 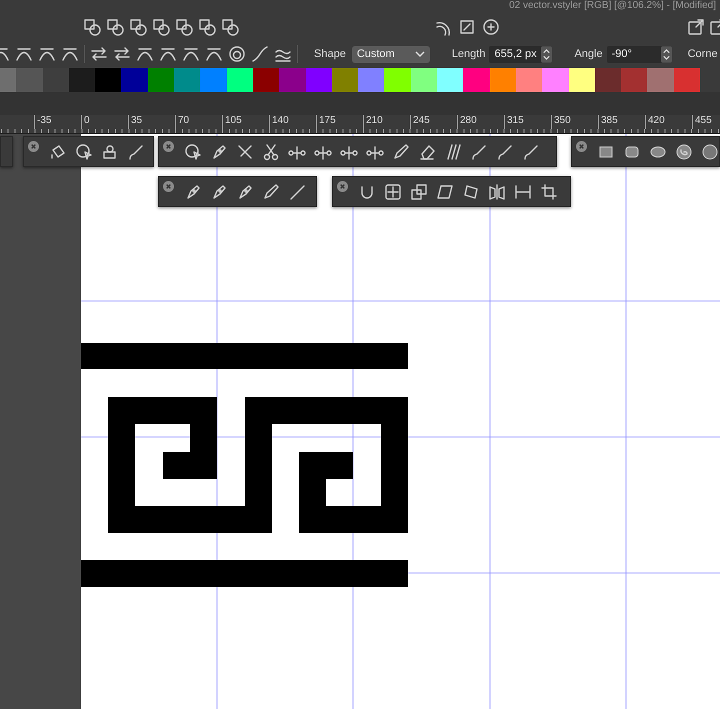 What do you see at coordinates (245, 122) in the screenshot?
I see `ruler-label: 105` at bounding box center [245, 122].